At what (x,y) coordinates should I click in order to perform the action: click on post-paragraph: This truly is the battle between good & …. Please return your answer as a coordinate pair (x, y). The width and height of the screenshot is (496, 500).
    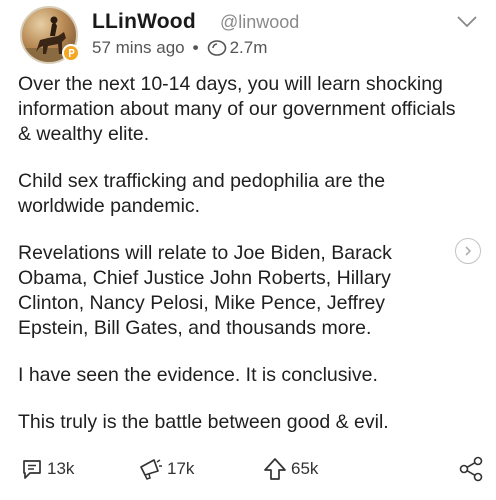
    Looking at the image, I should click on (203, 422).